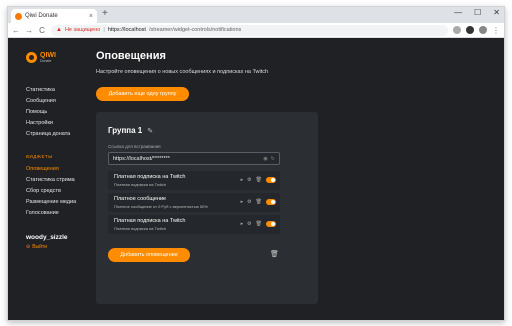  I want to click on maximize-icon: ☐, so click(477, 12).